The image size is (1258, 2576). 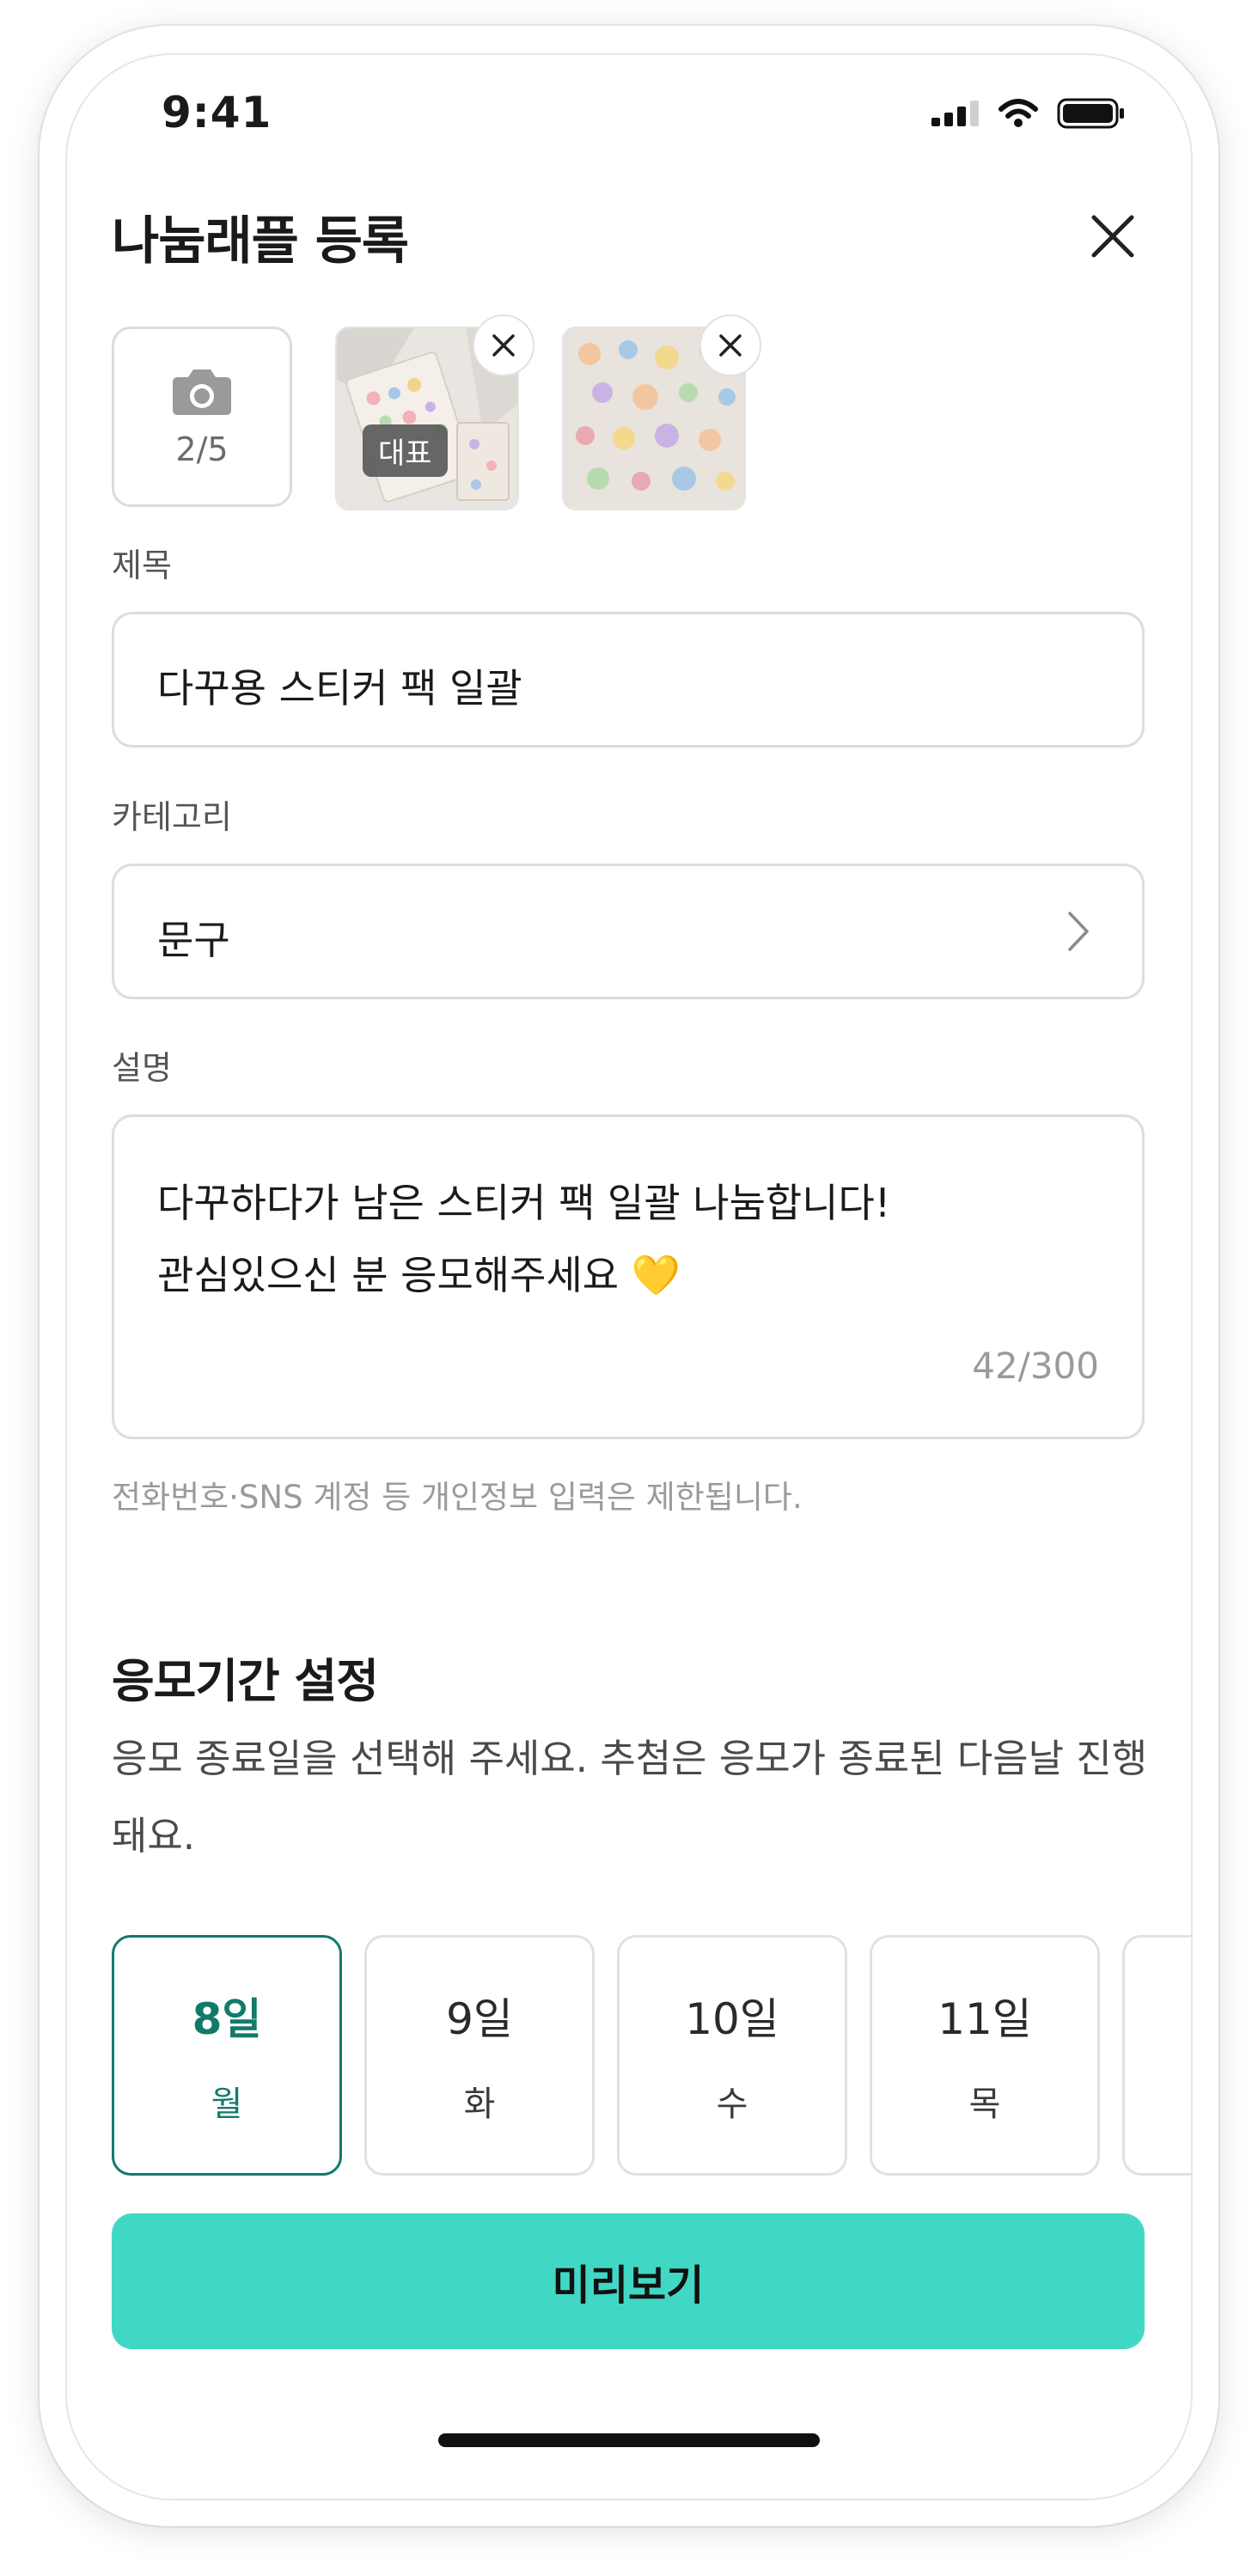 I want to click on date-weekday: 목, so click(x=985, y=2104).